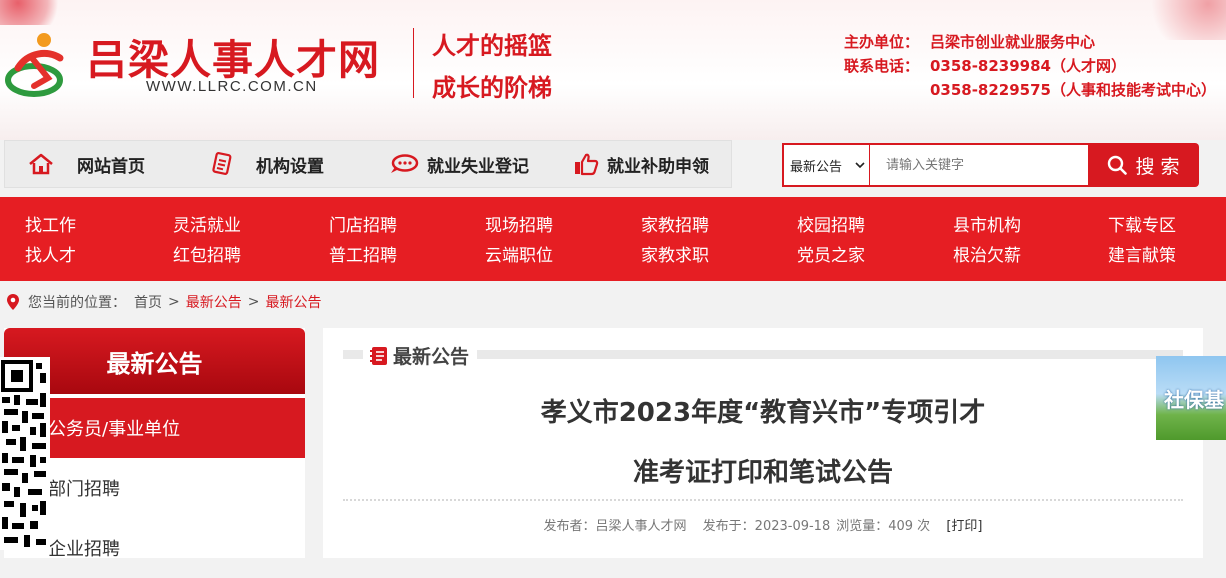 The height and width of the screenshot is (578, 1226). I want to click on category-link: 家教招聘, so click(675, 223).